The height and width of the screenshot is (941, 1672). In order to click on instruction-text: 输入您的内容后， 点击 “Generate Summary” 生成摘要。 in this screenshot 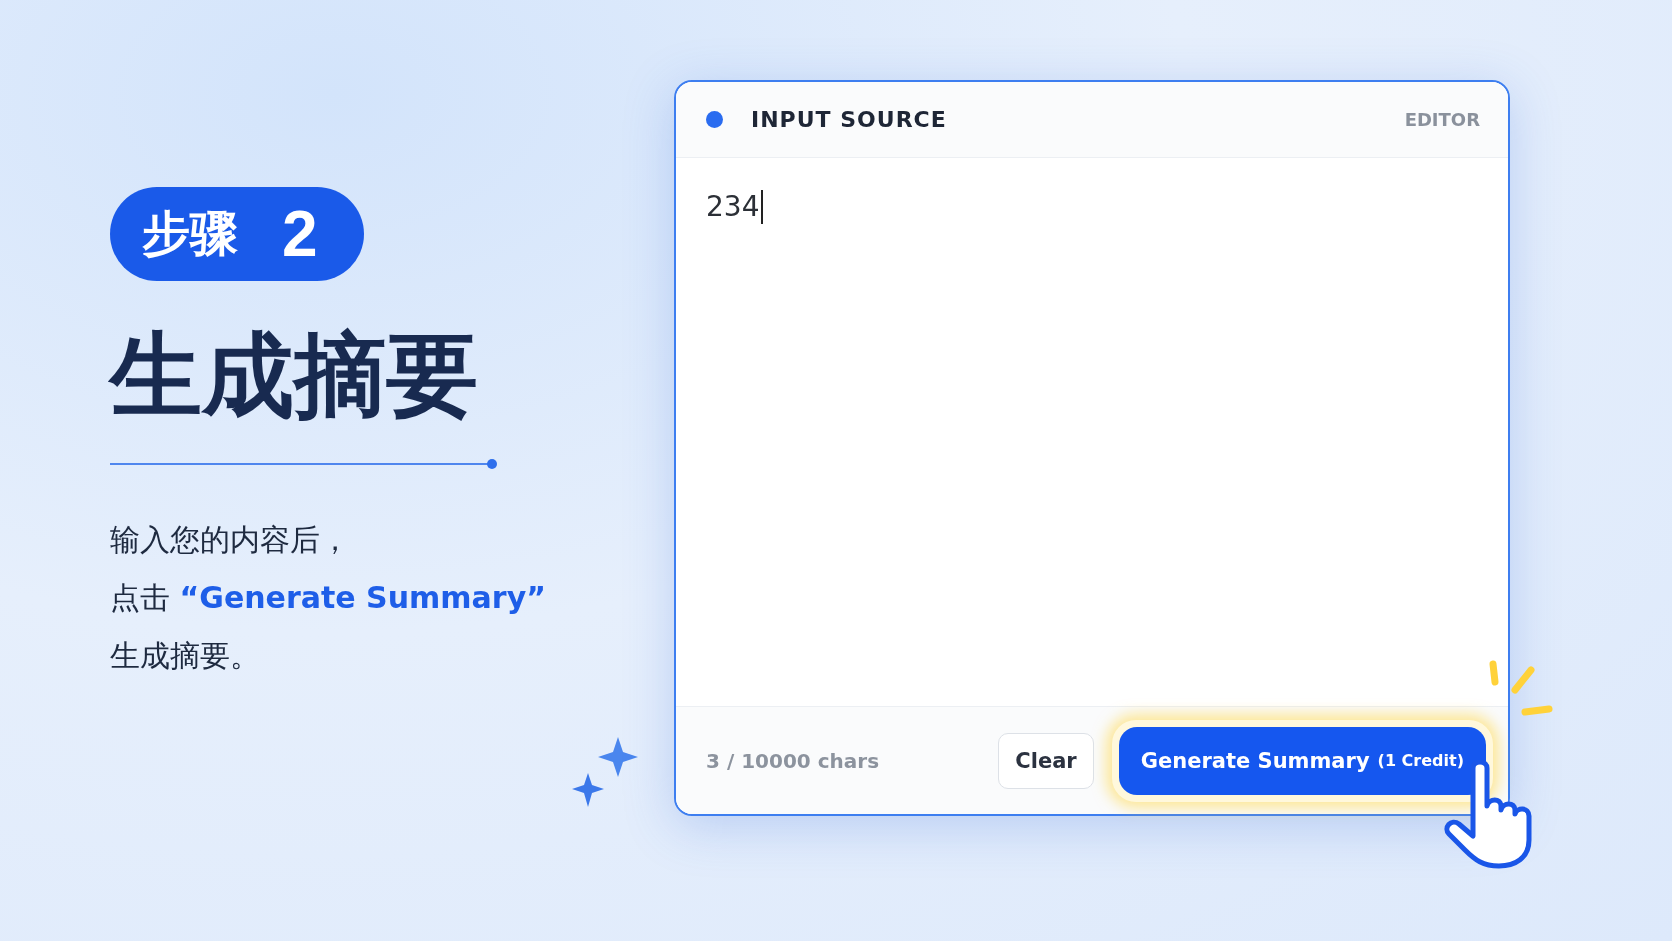, I will do `click(328, 598)`.